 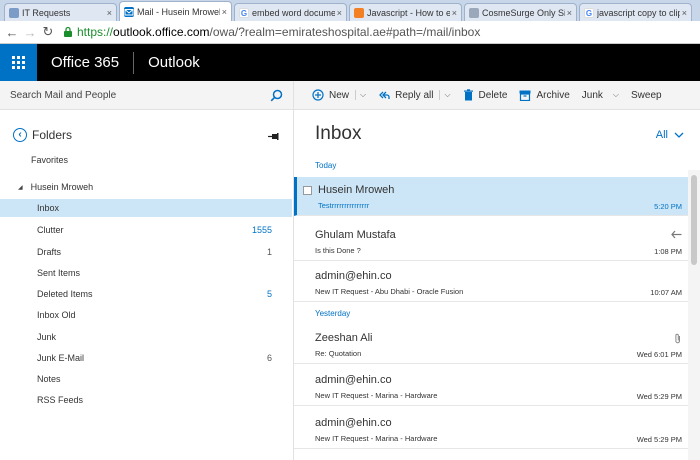 What do you see at coordinates (474, 12) in the screenshot?
I see `page-icon` at bounding box center [474, 12].